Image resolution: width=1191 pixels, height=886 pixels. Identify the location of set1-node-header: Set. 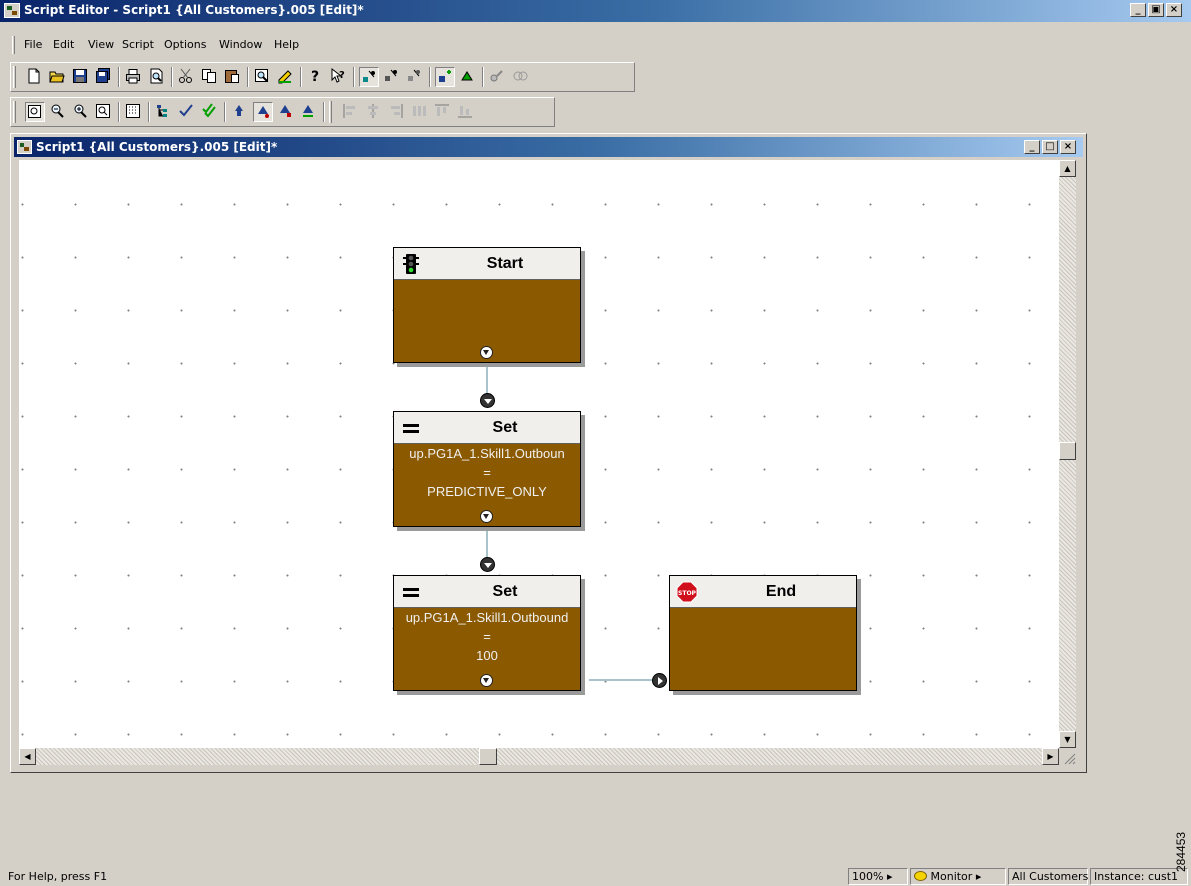
(487, 428).